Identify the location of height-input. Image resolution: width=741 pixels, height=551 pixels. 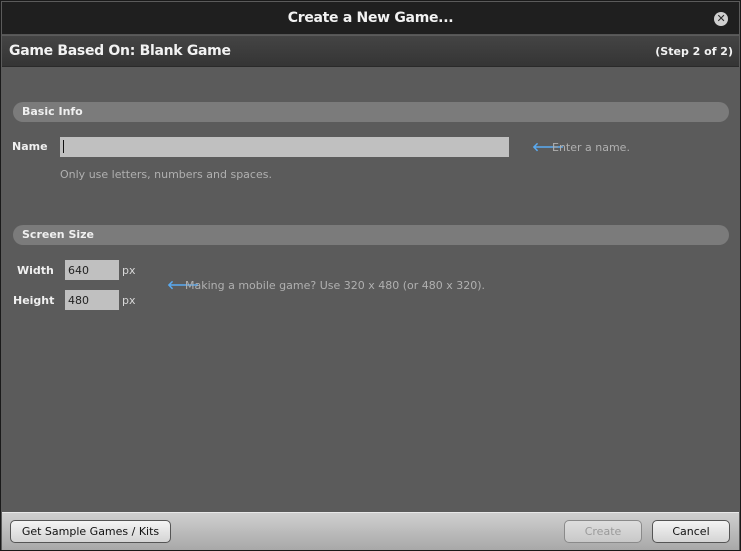
(92, 300).